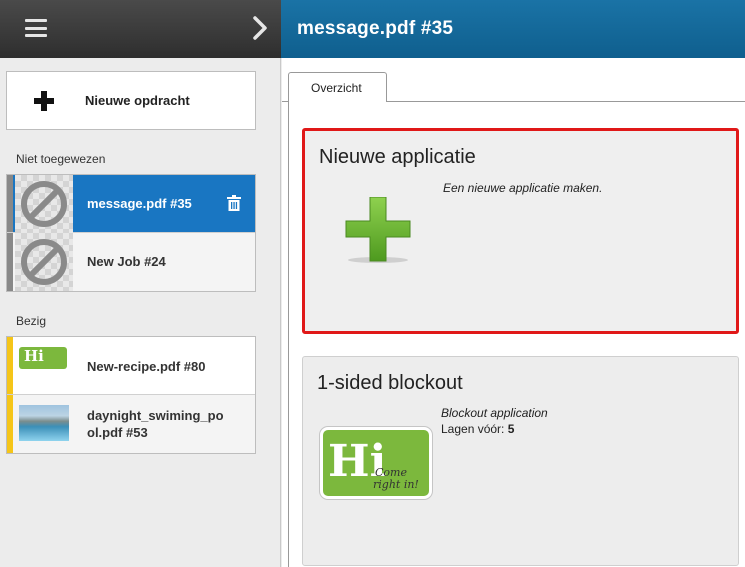 This screenshot has width=745, height=567. What do you see at coordinates (34, 356) in the screenshot?
I see `thumb-logo-text: Hi` at bounding box center [34, 356].